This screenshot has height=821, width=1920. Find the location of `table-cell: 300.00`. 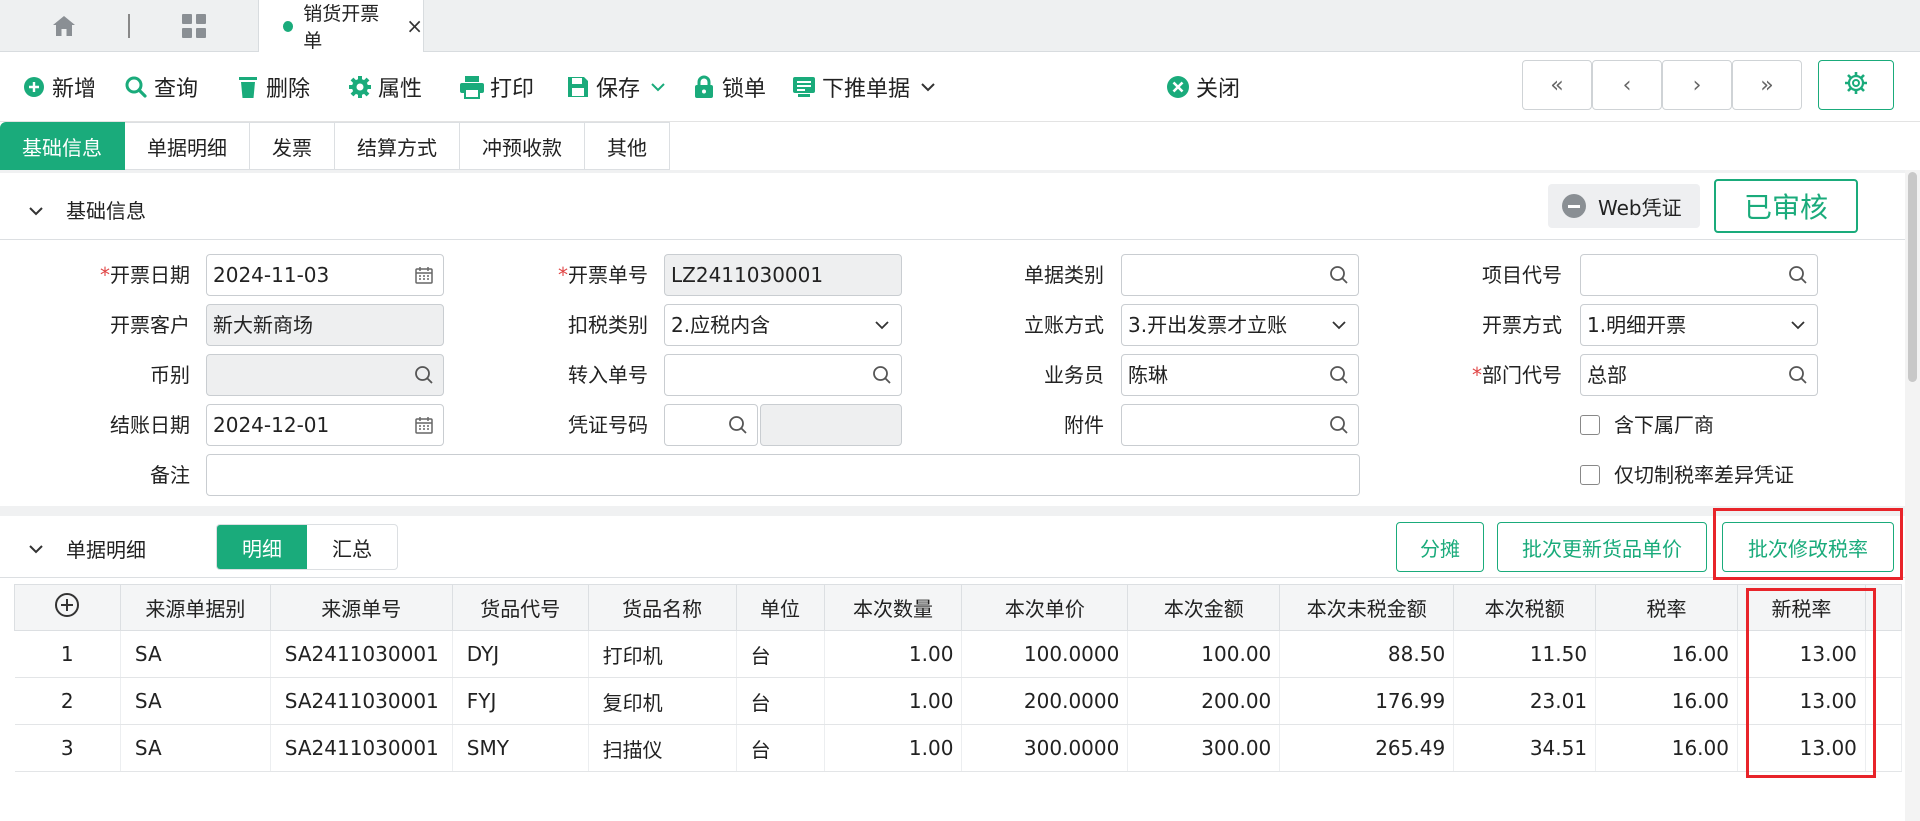

table-cell: 300.00 is located at coordinates (1204, 748).